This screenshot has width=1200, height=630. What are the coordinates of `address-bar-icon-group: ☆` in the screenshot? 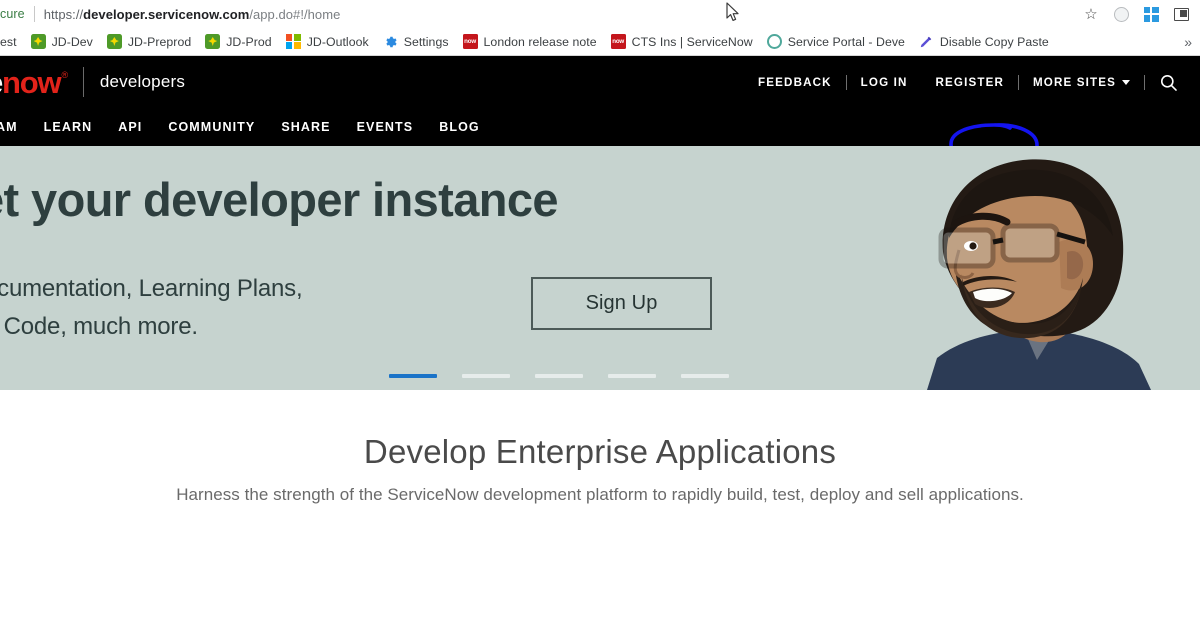 It's located at (1136, 14).